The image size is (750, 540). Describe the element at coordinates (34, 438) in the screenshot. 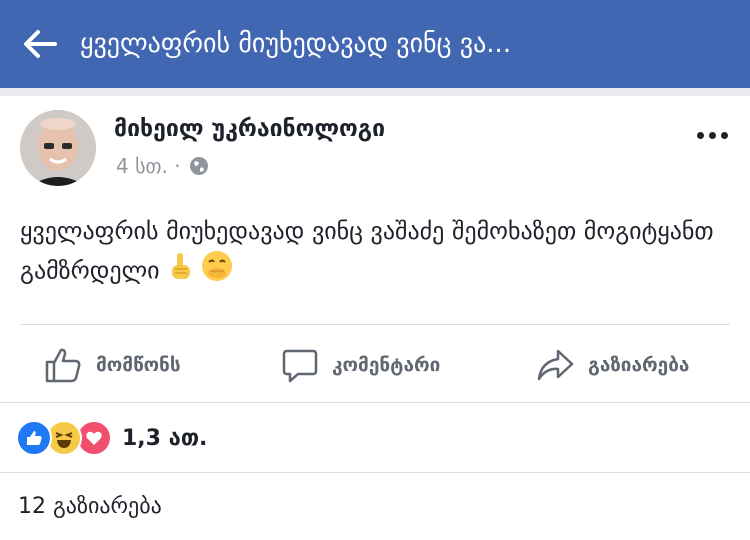

I see `like-reaction-icon` at that location.